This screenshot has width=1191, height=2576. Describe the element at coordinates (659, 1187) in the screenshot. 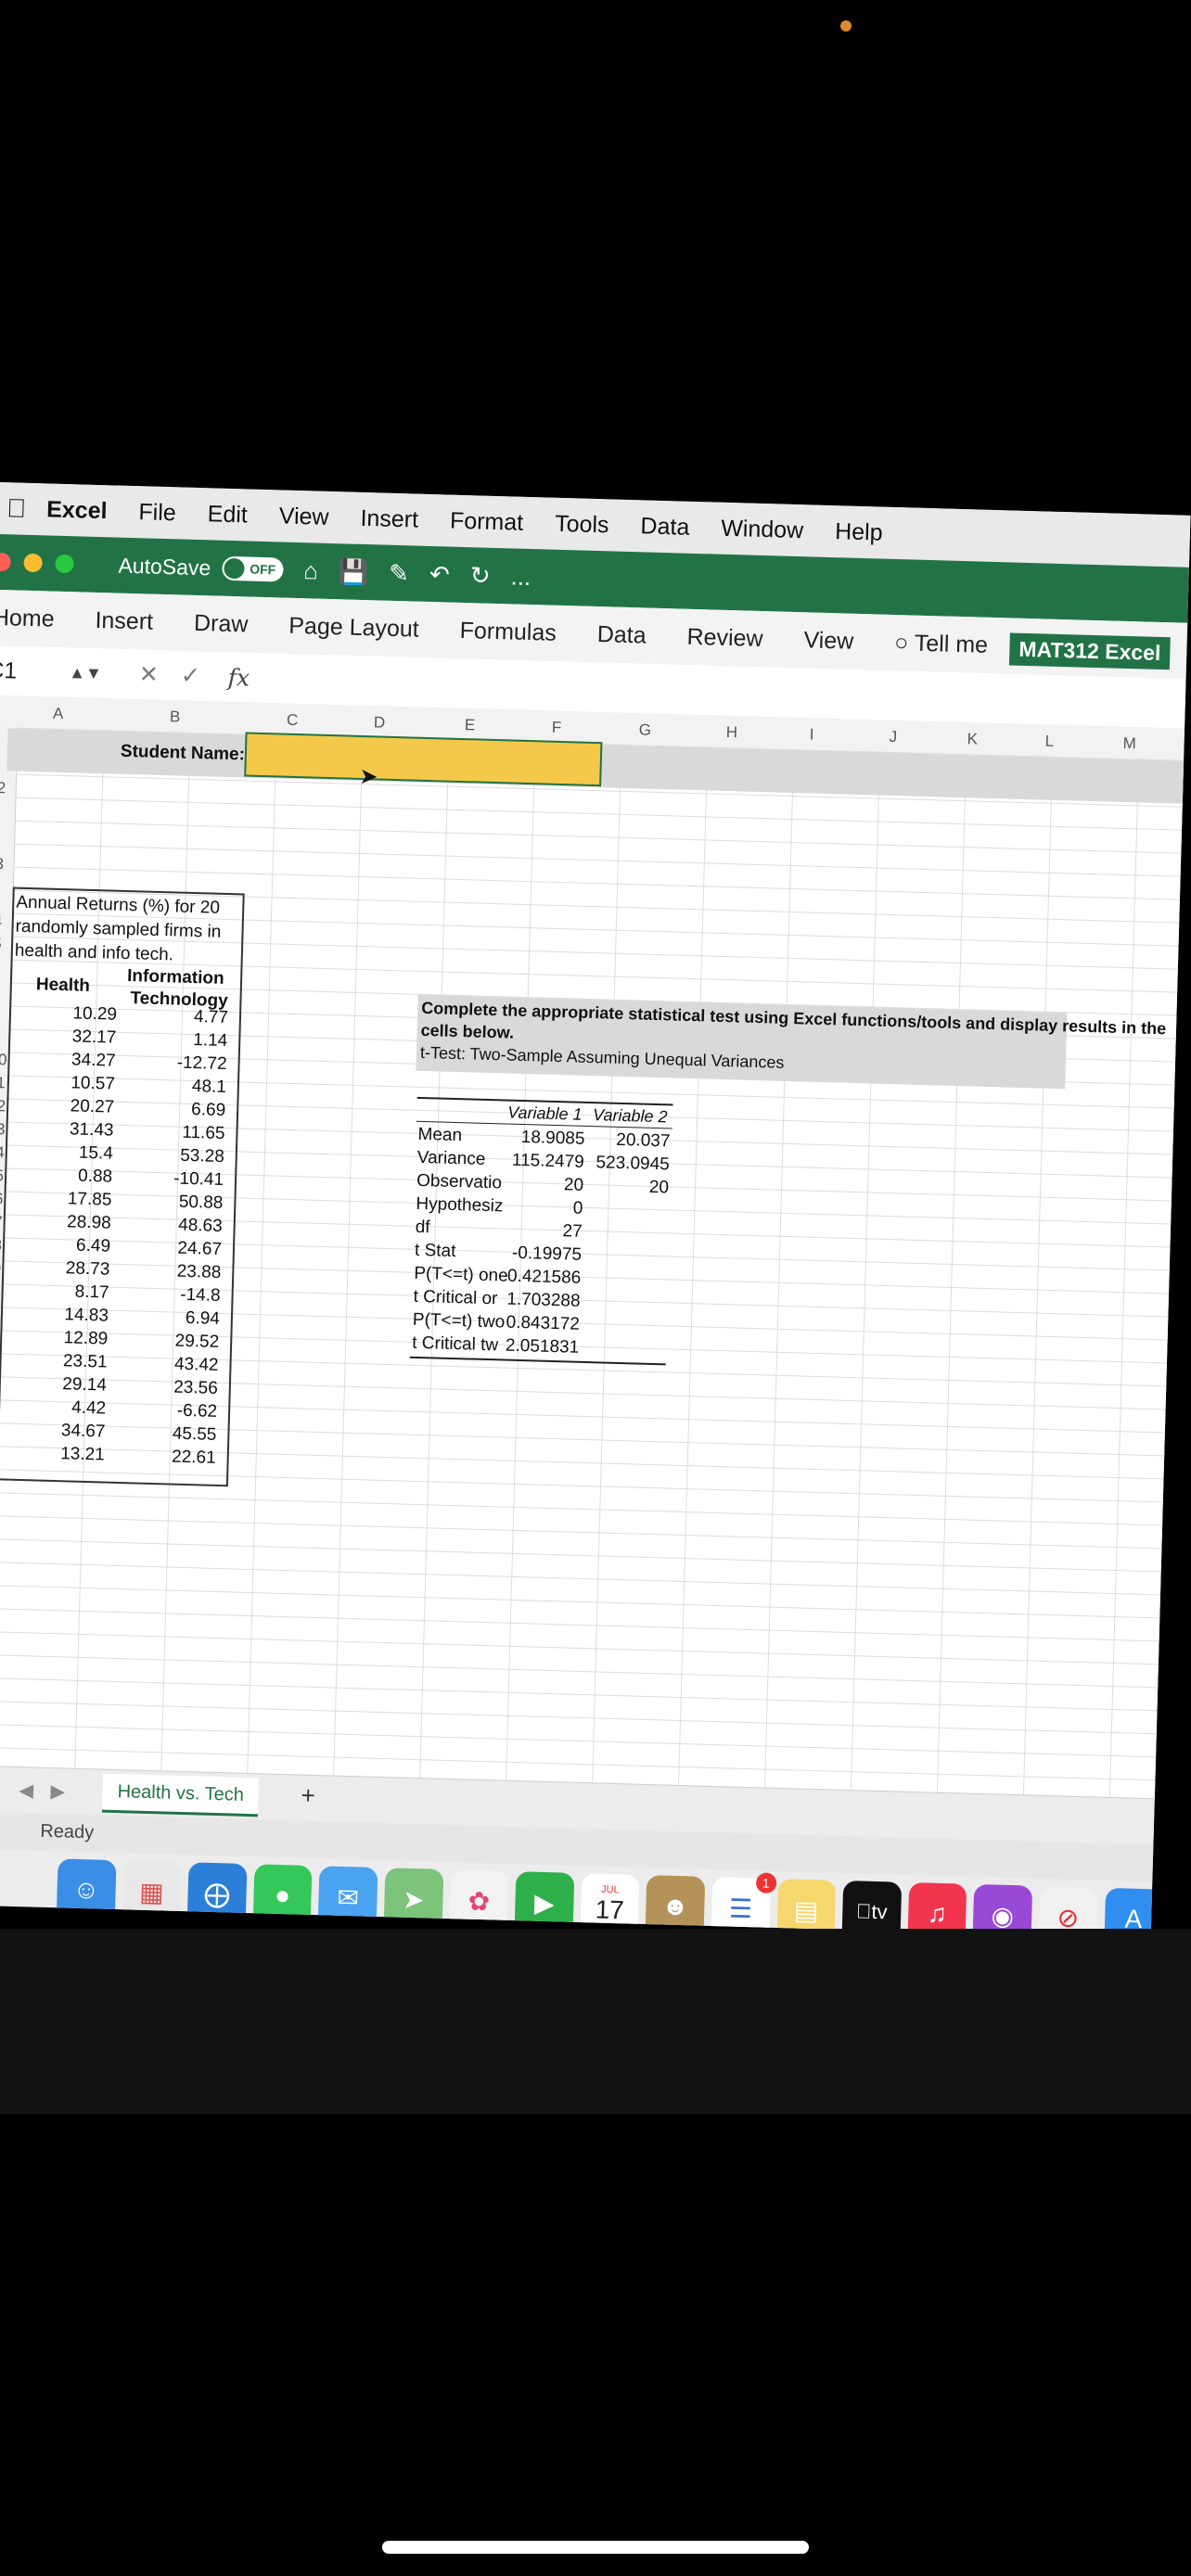

I see `ttest-var2-value: 20` at that location.